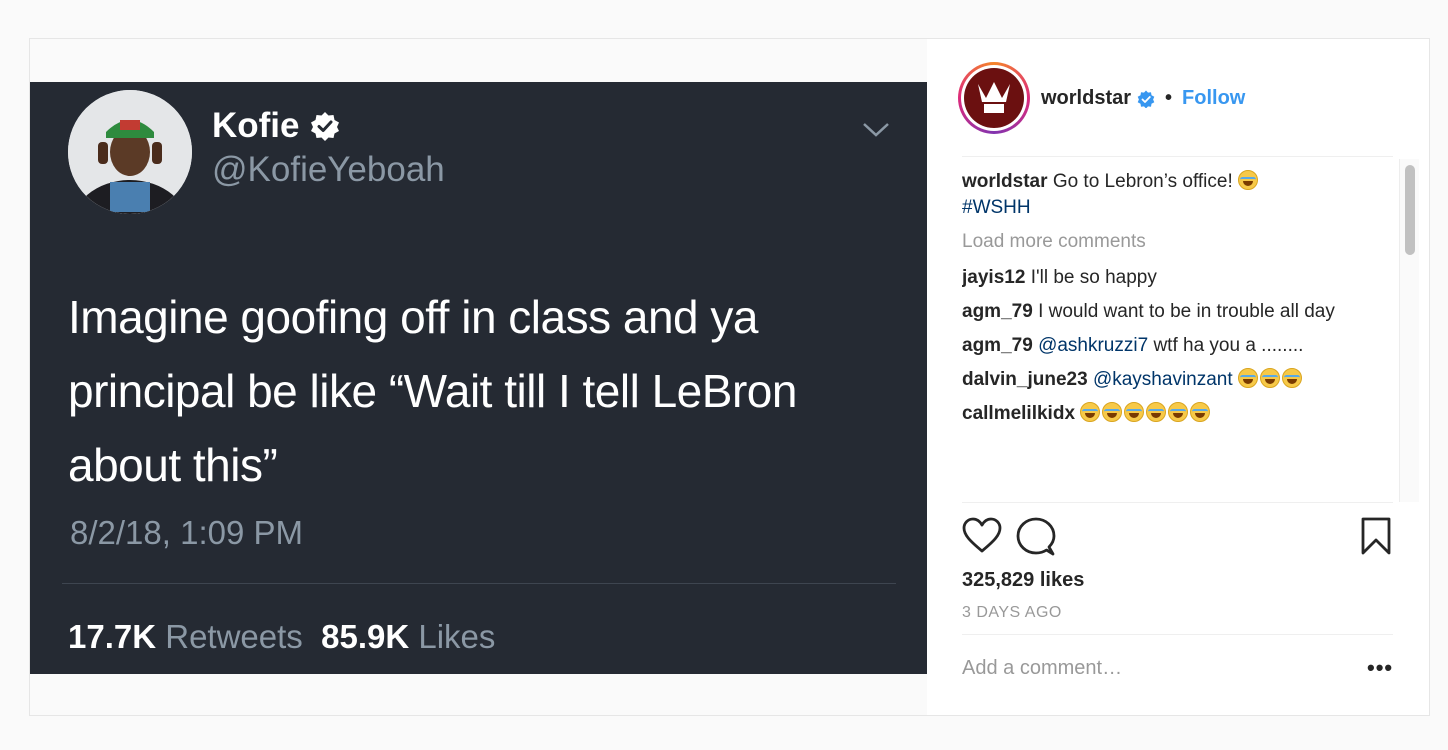  What do you see at coordinates (479, 583) in the screenshot?
I see `tweet-divider` at bounding box center [479, 583].